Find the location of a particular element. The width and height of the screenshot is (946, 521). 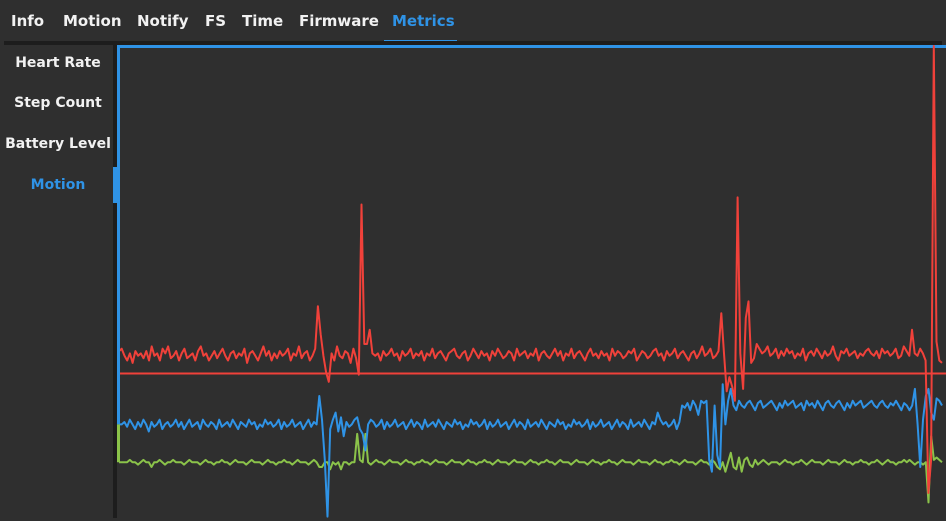

series-line-z is located at coordinates (531, 468).